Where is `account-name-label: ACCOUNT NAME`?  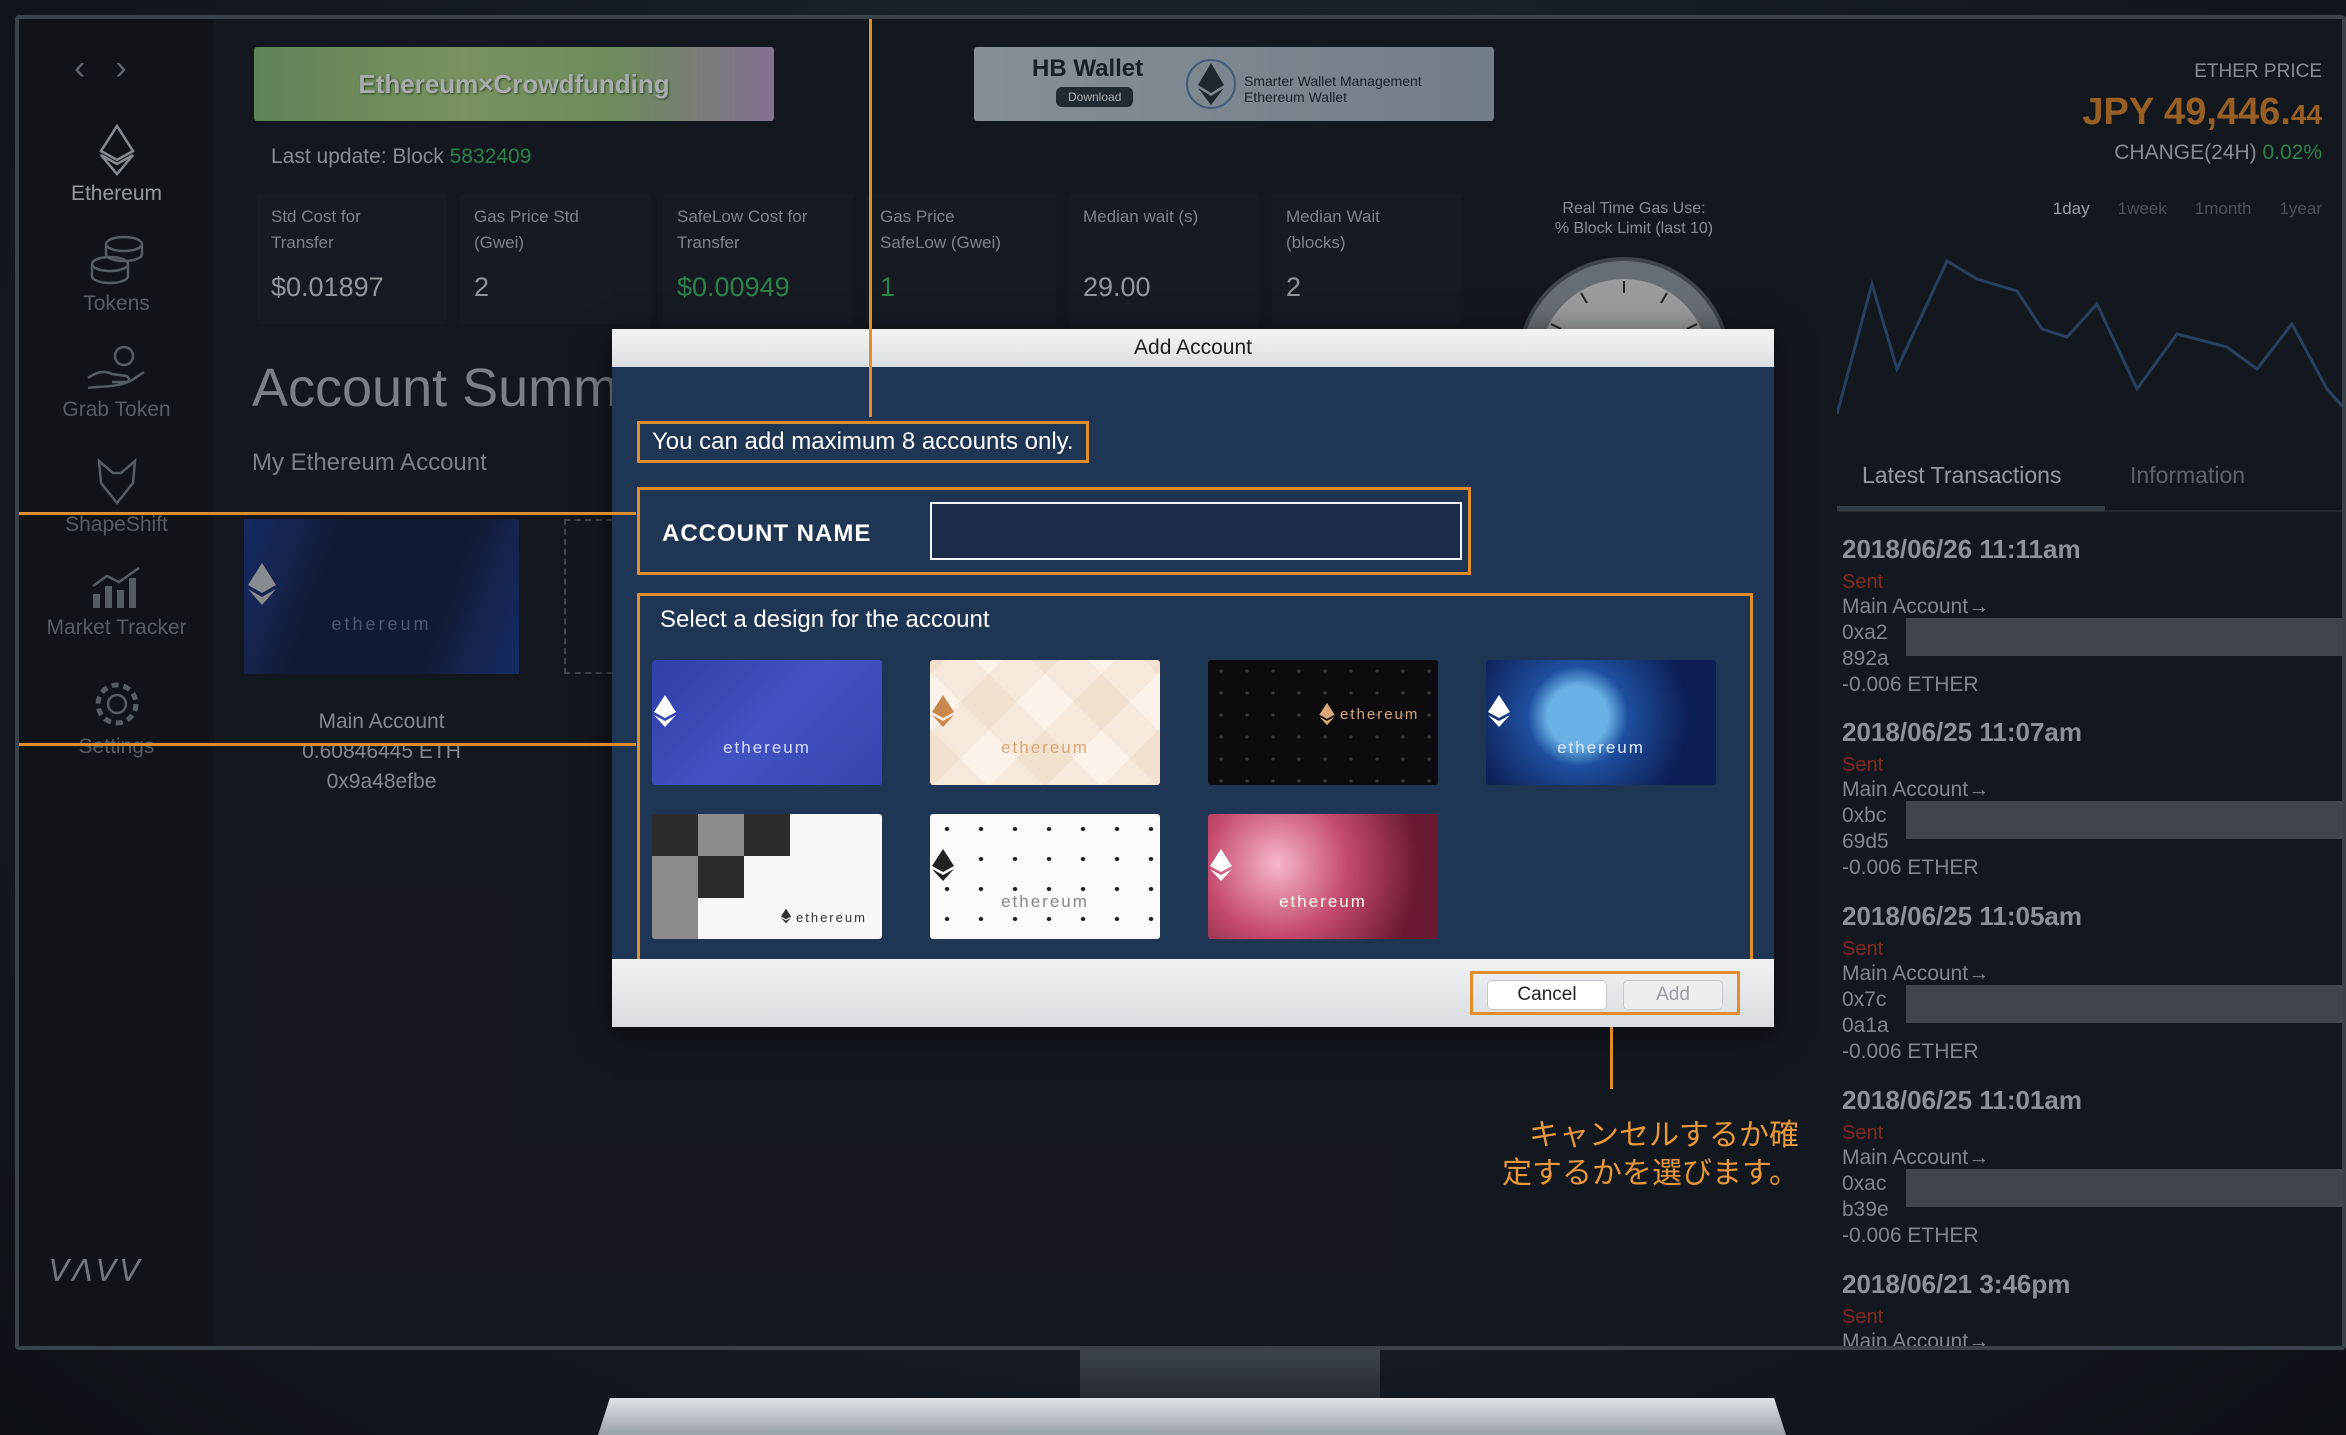 account-name-label: ACCOUNT NAME is located at coordinates (767, 533).